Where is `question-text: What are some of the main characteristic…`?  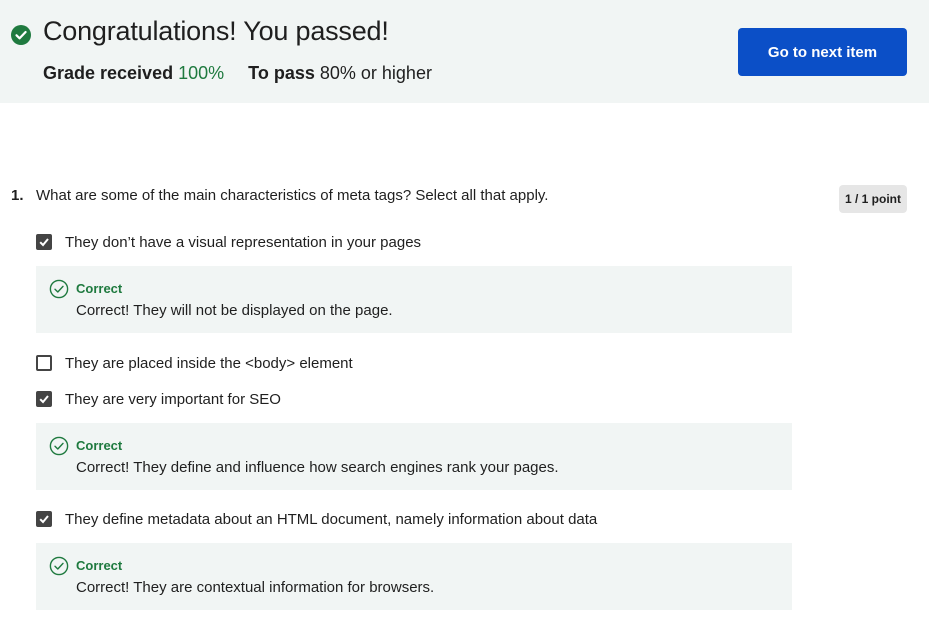
question-text: What are some of the main characteristic… is located at coordinates (292, 195).